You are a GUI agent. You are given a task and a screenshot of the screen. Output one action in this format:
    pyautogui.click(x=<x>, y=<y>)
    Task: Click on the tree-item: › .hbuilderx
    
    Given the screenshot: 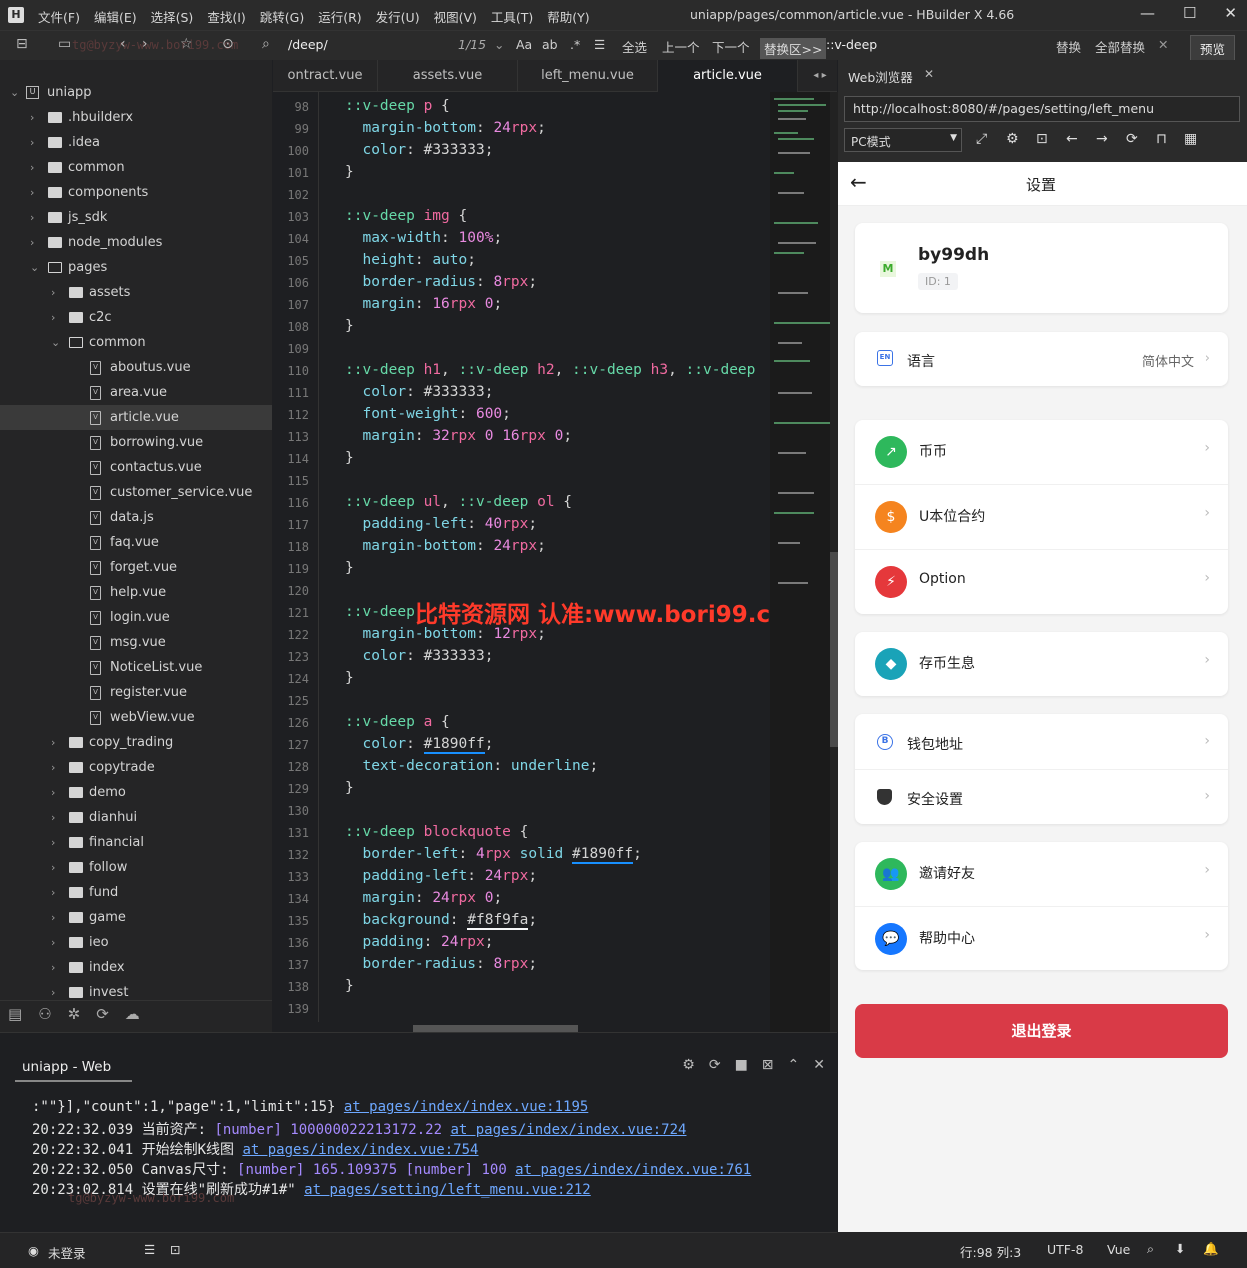 What is the action you would take?
    pyautogui.click(x=136, y=117)
    